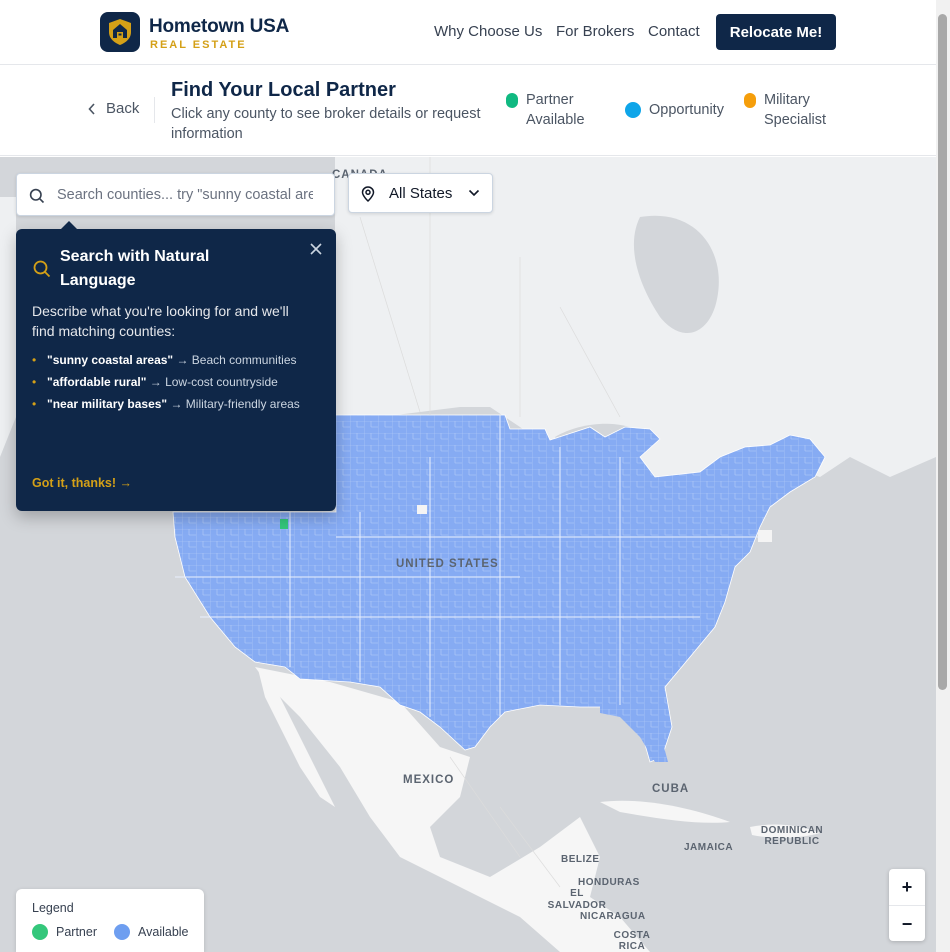 The height and width of the screenshot is (952, 950). I want to click on relocate-me-button: Relocate Me!, so click(776, 32).